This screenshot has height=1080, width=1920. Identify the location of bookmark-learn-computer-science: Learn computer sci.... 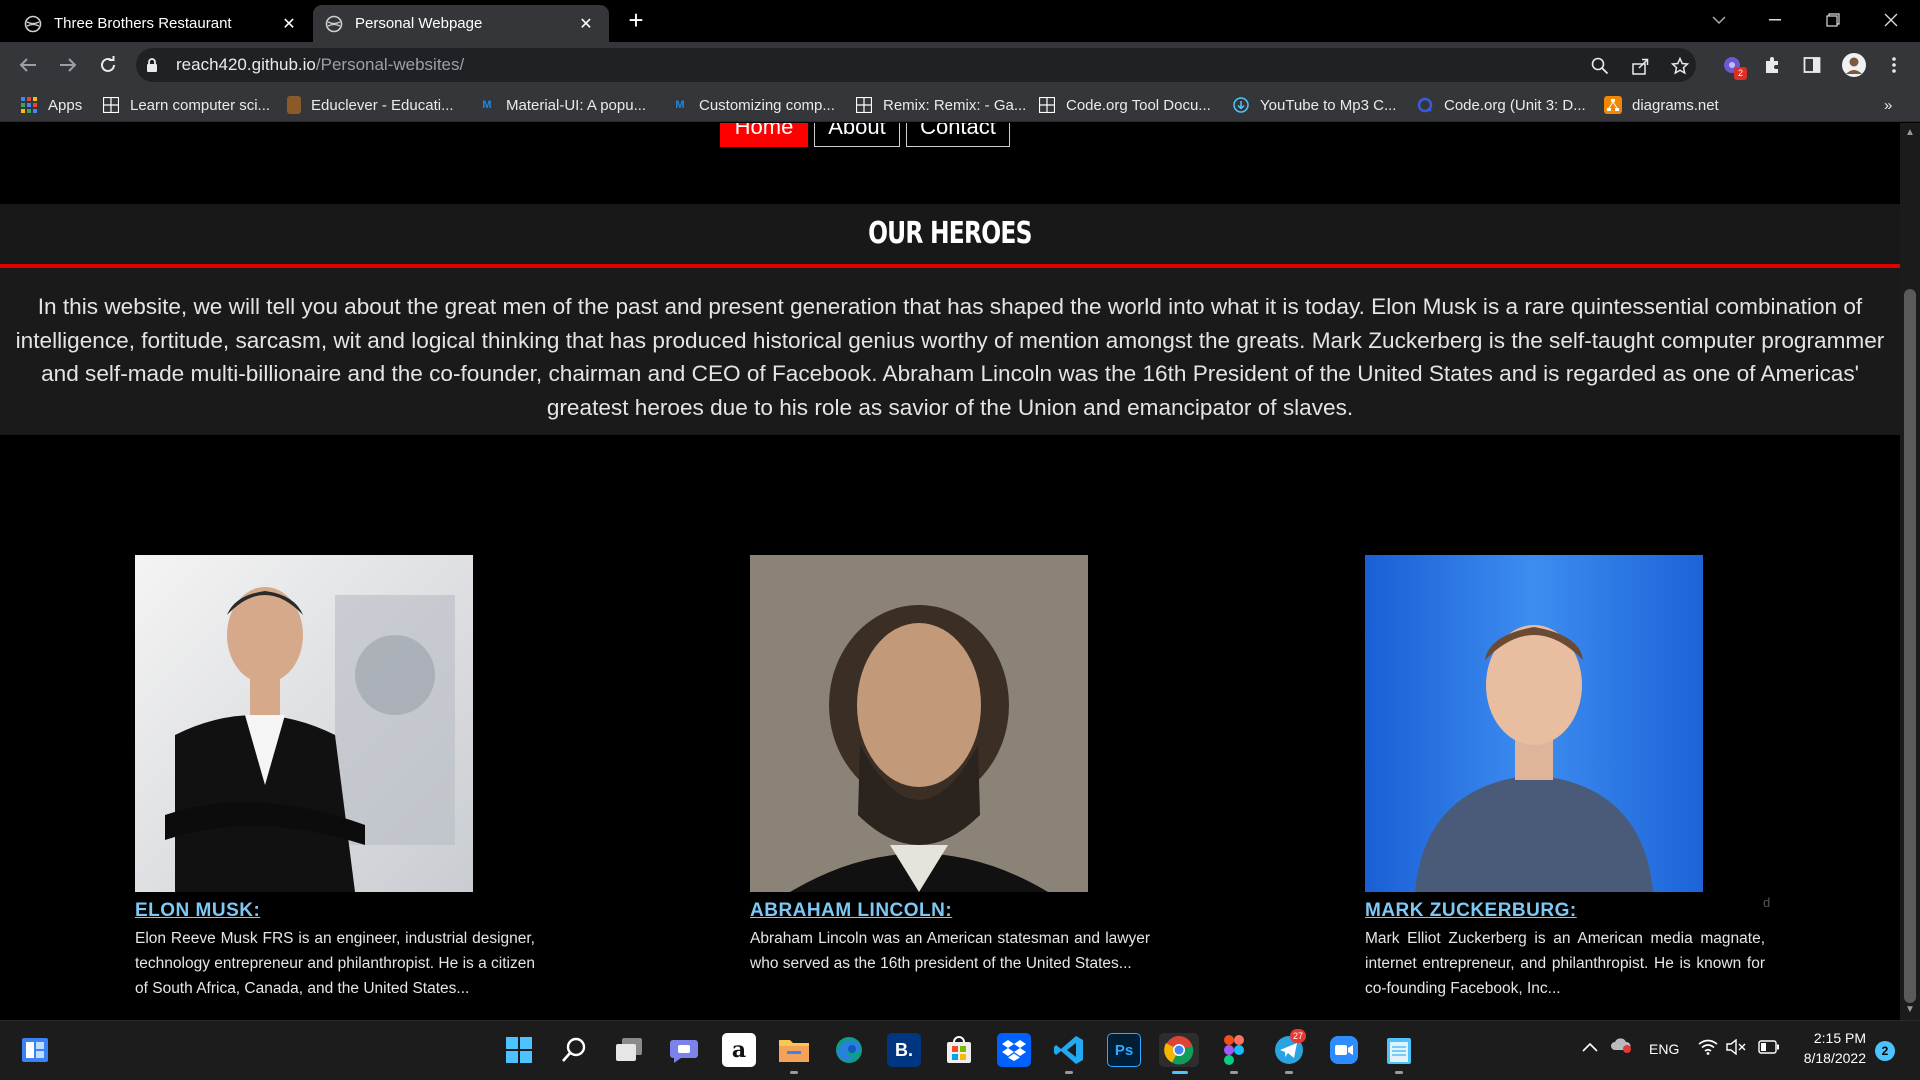
(186, 105).